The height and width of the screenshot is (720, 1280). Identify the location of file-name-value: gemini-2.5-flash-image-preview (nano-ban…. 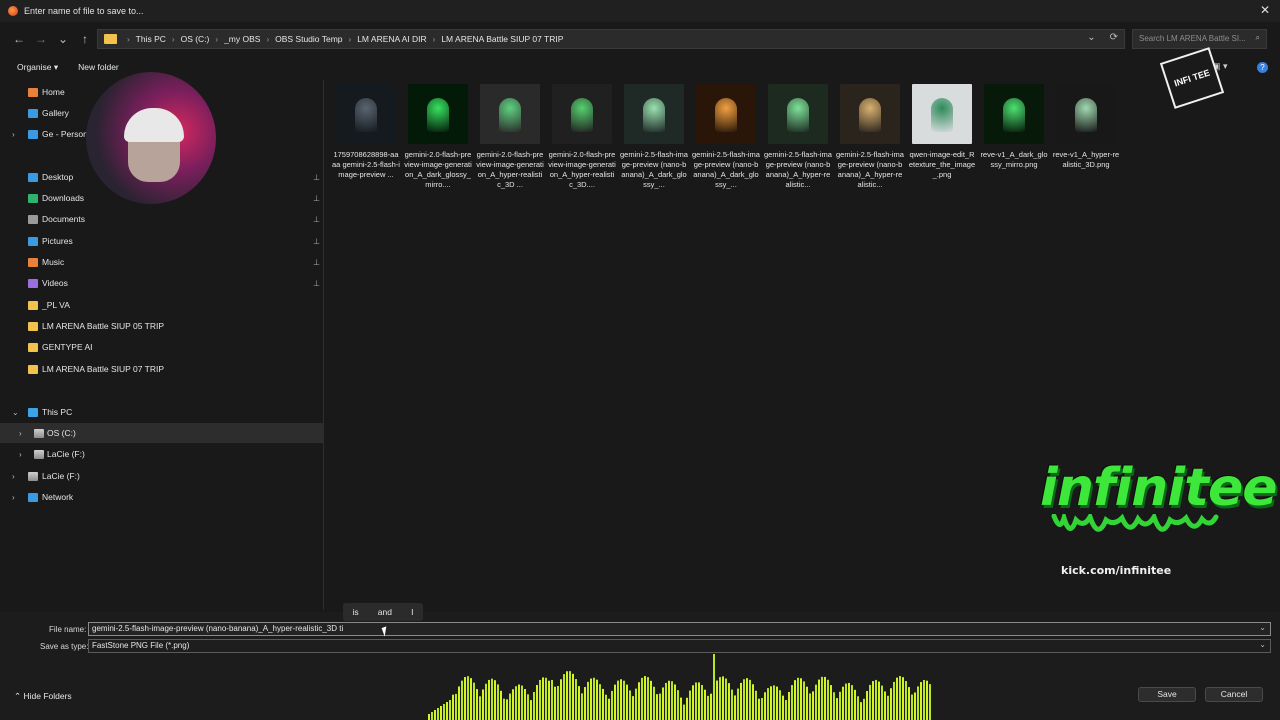
(218, 628).